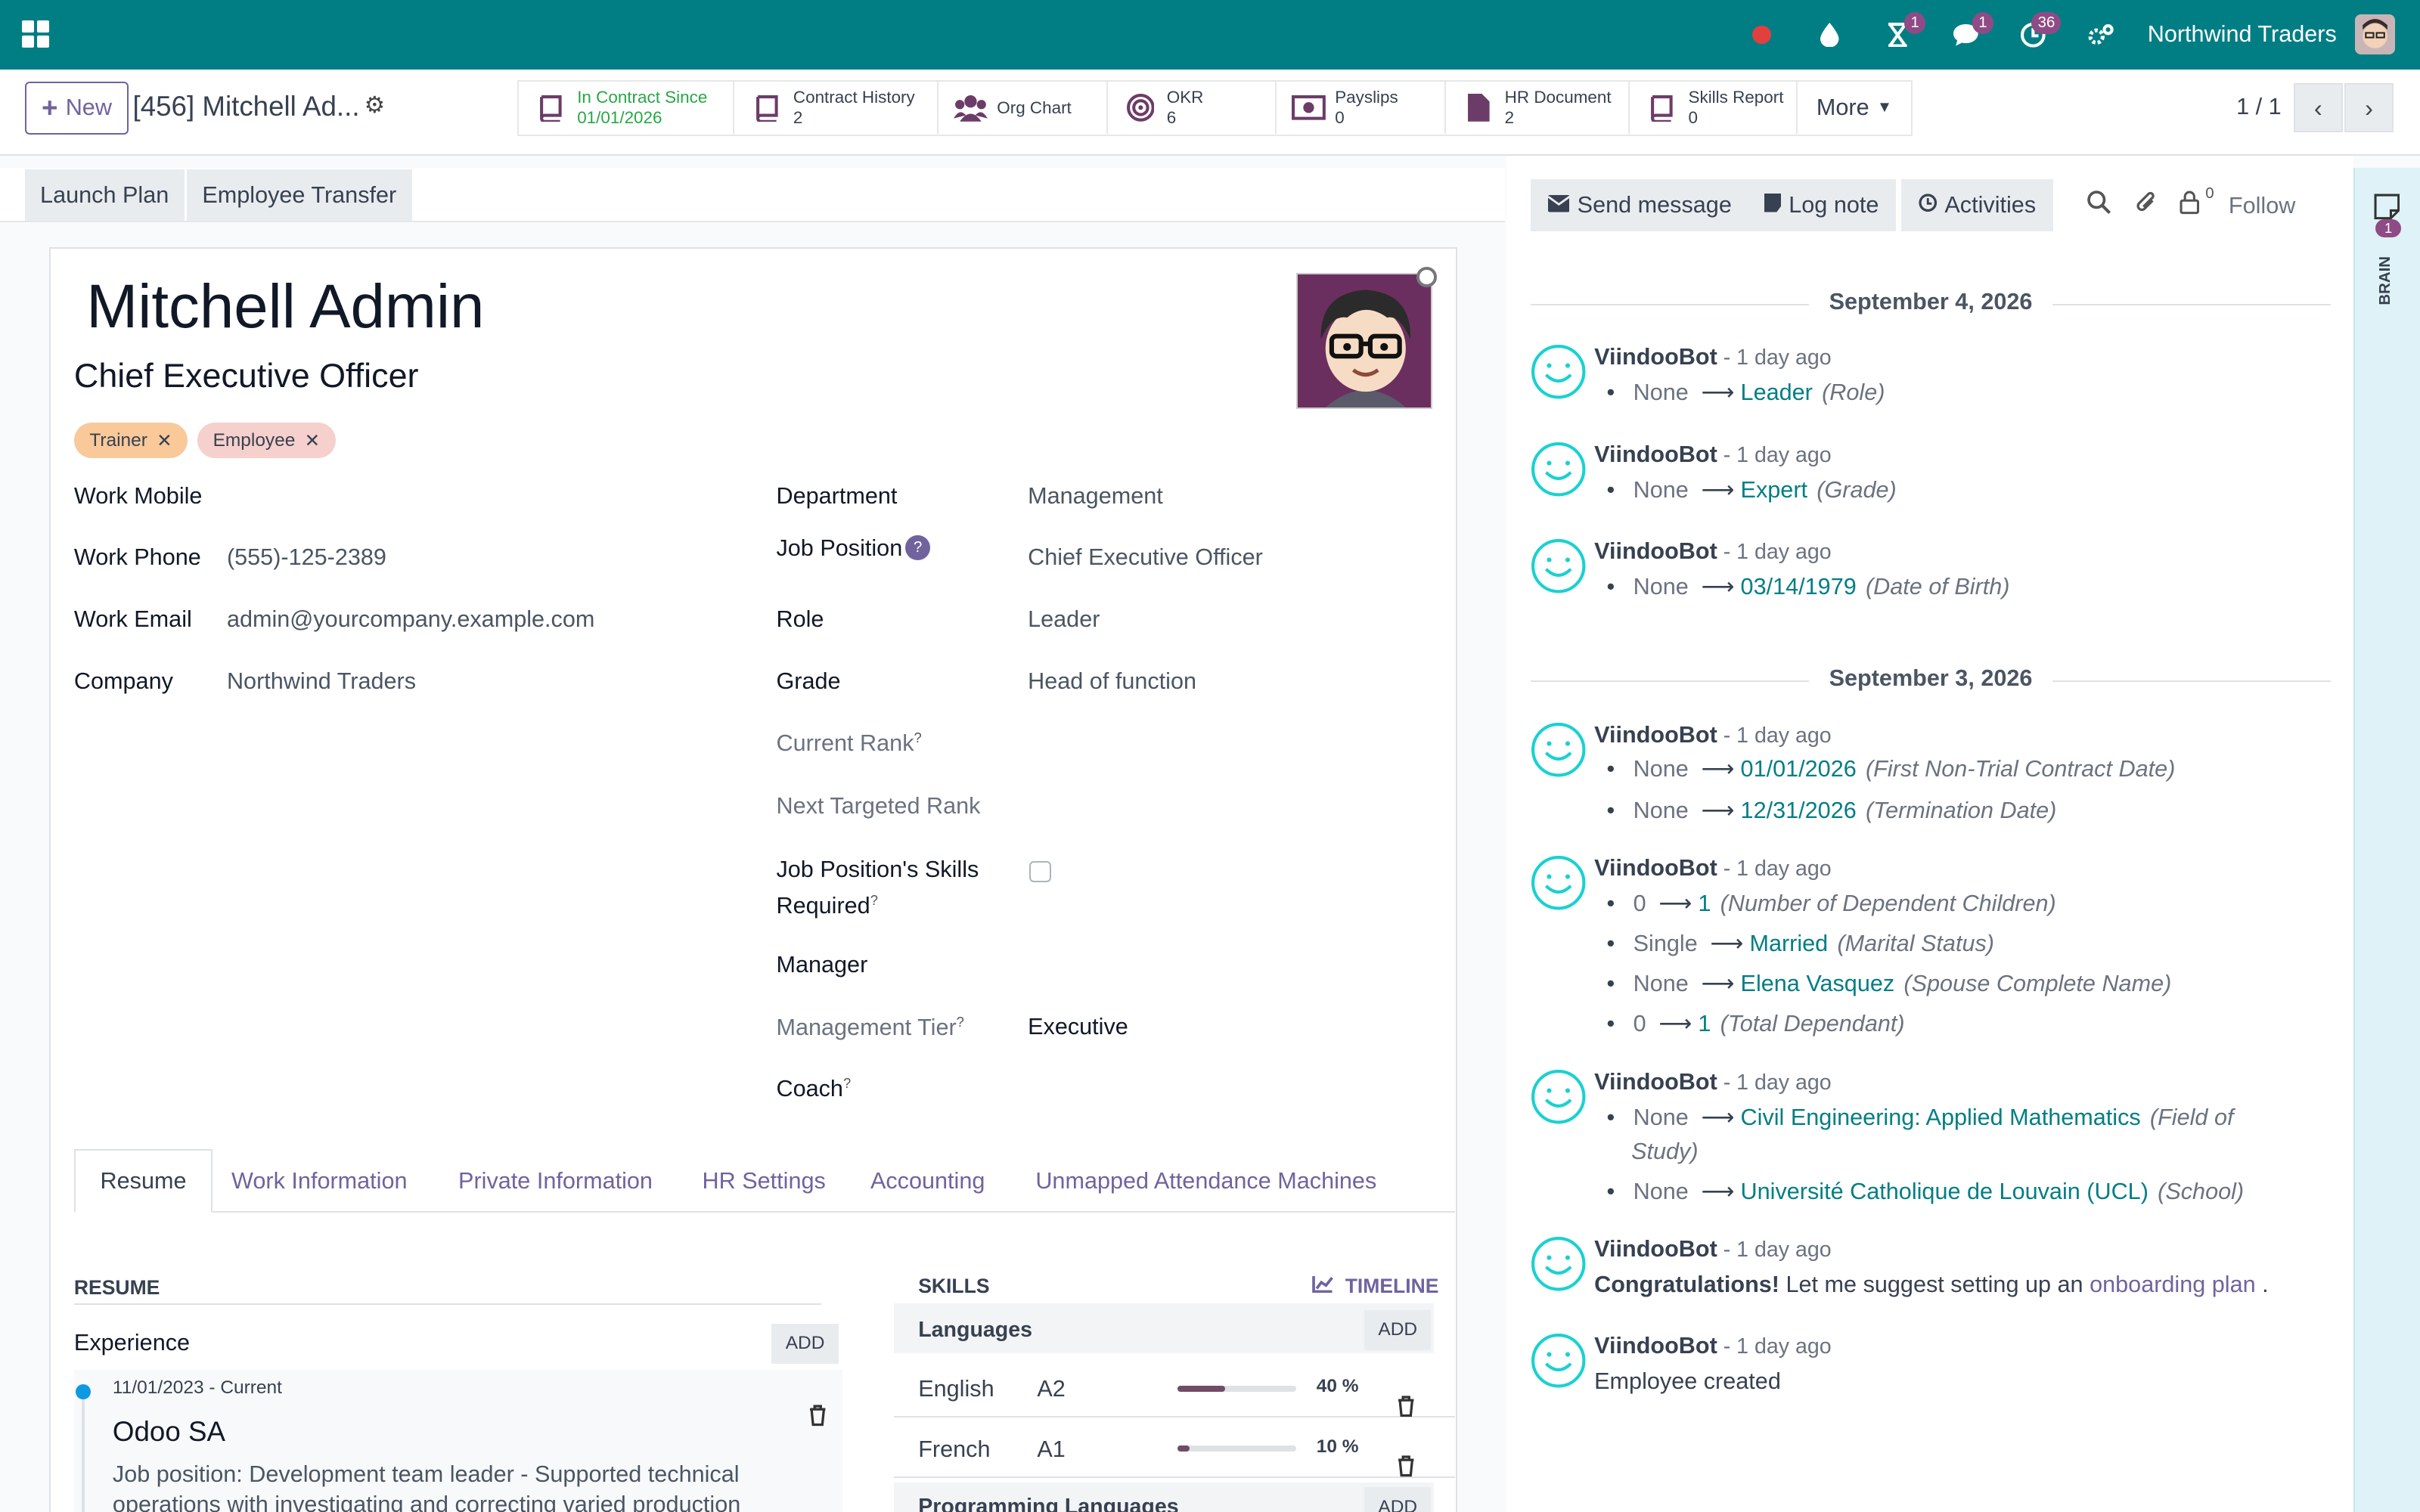 The image size is (2420, 1512). I want to click on caret-down-icon: ▼, so click(1884, 107).